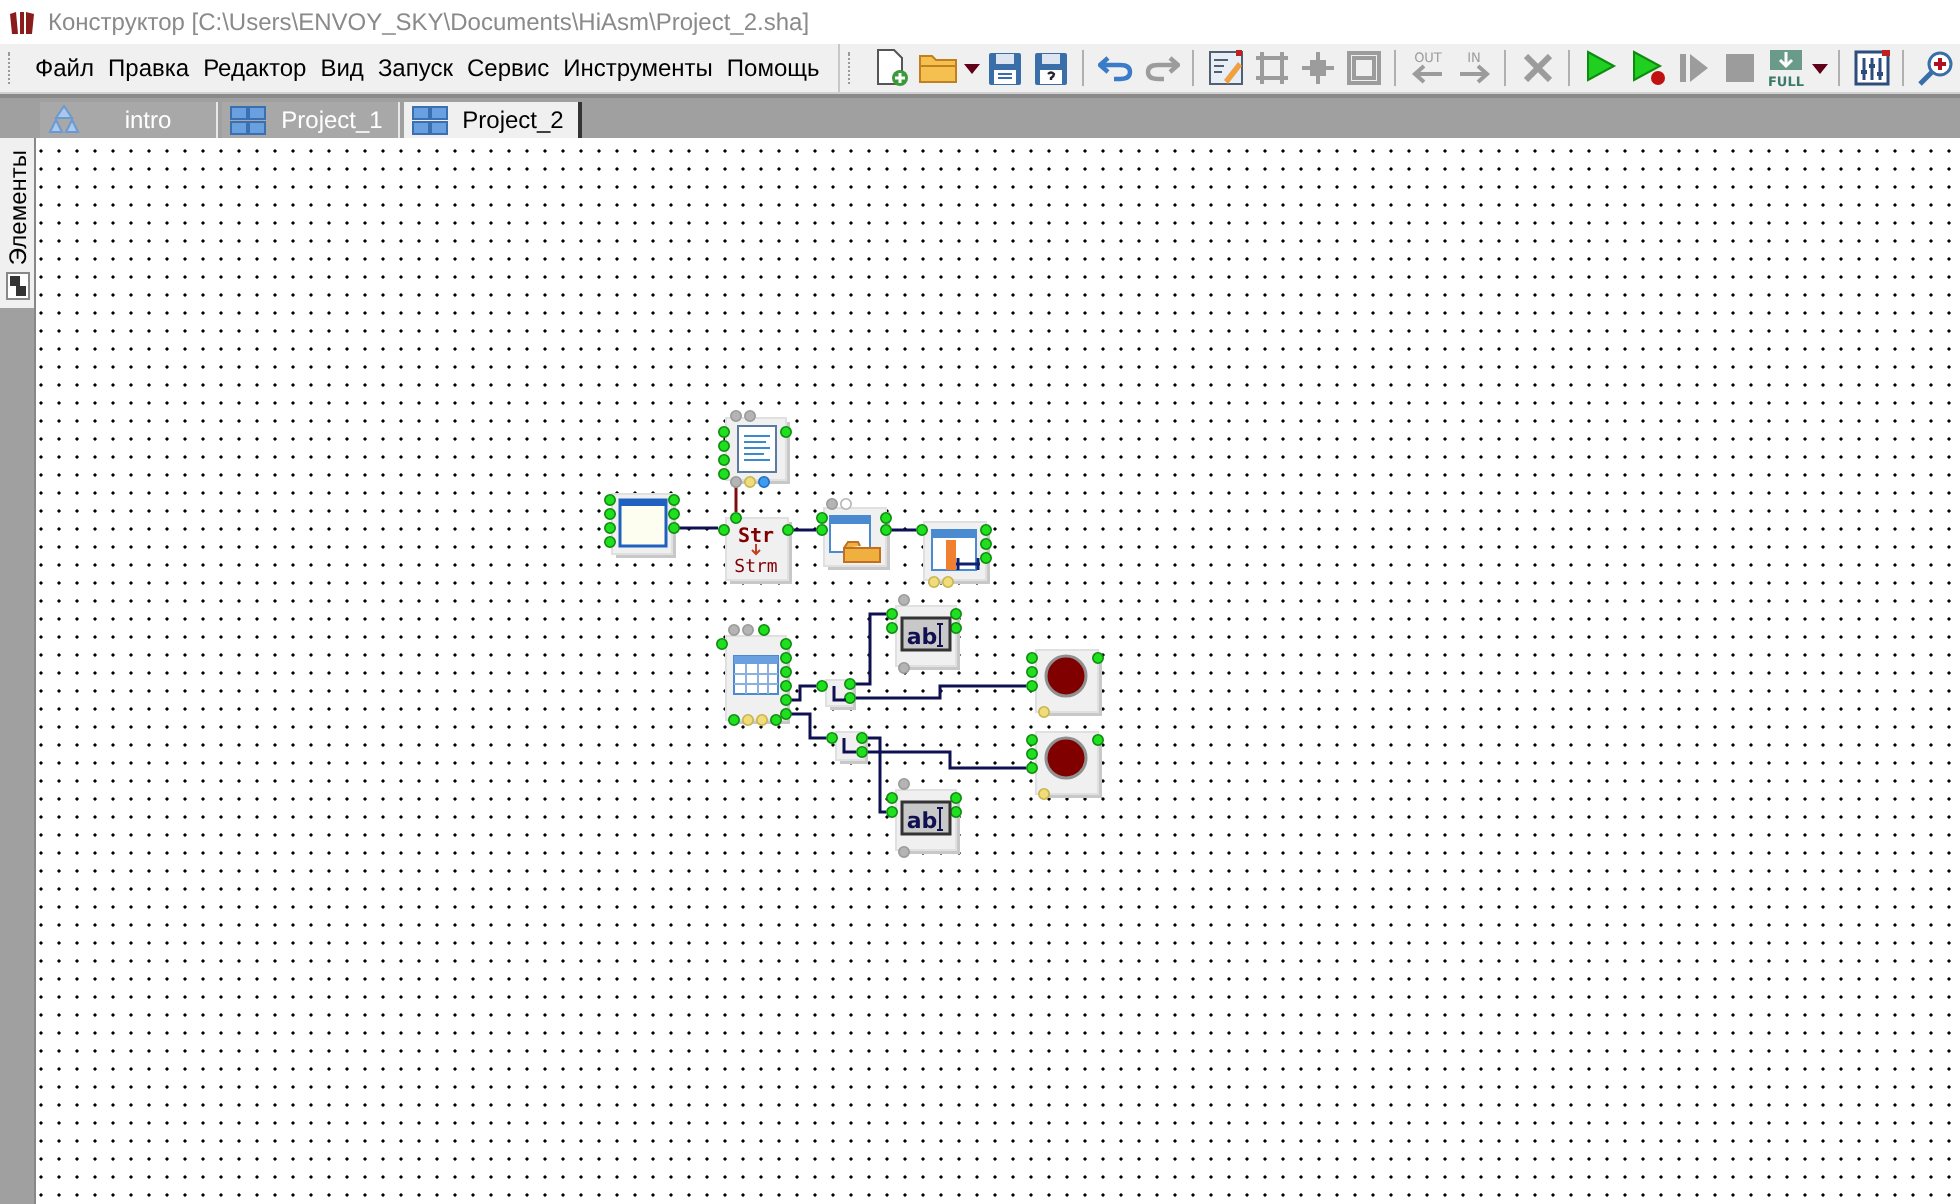  What do you see at coordinates (937, 68) in the screenshot?
I see `folder-icon` at bounding box center [937, 68].